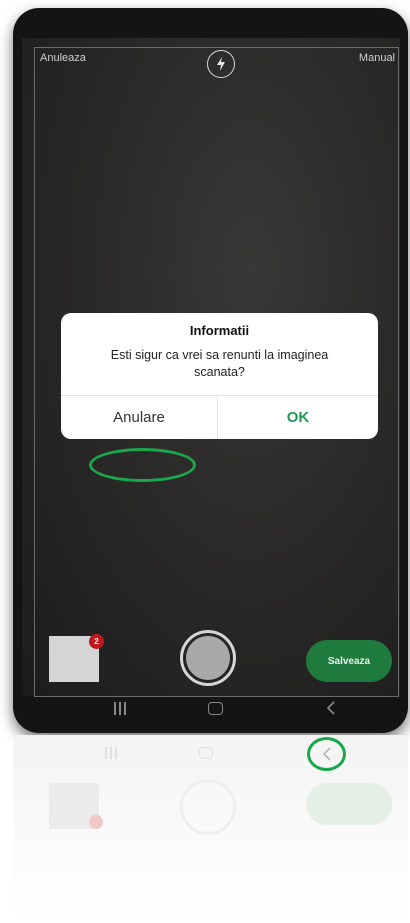  Describe the element at coordinates (121, 708) in the screenshot. I see `recents-icon` at that location.